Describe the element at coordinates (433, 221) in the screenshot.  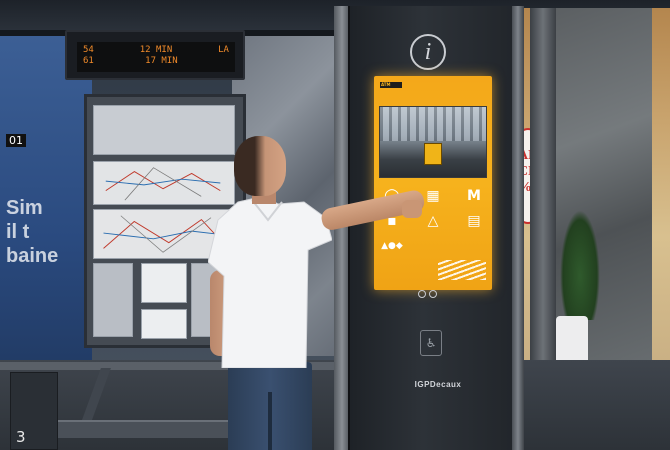
I see `alert-icon: △` at that location.